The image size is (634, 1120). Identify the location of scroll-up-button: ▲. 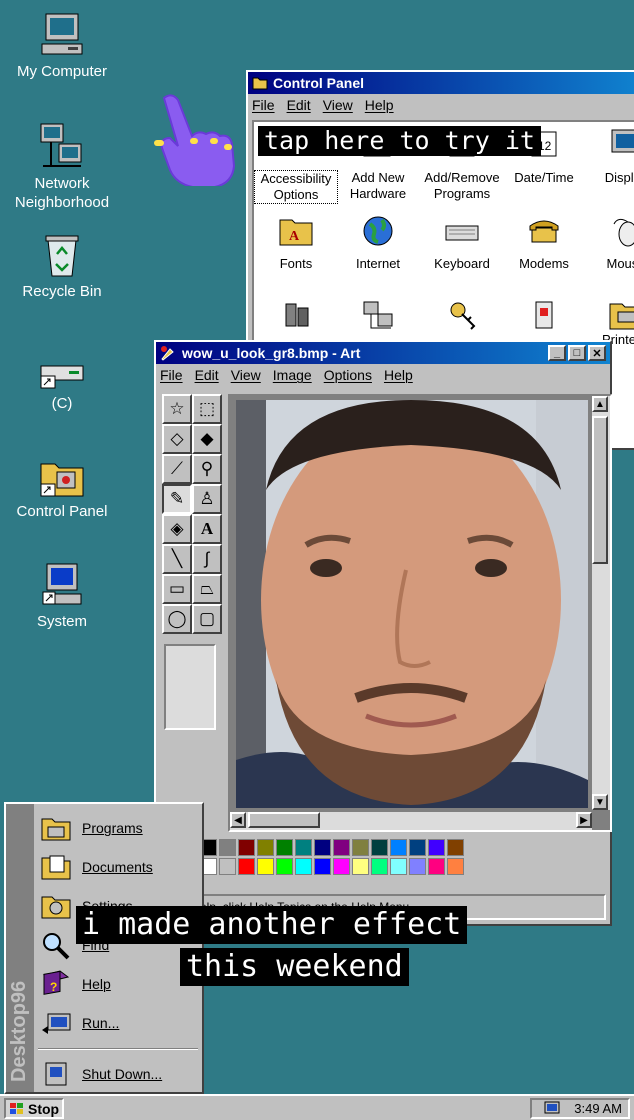
(600, 404).